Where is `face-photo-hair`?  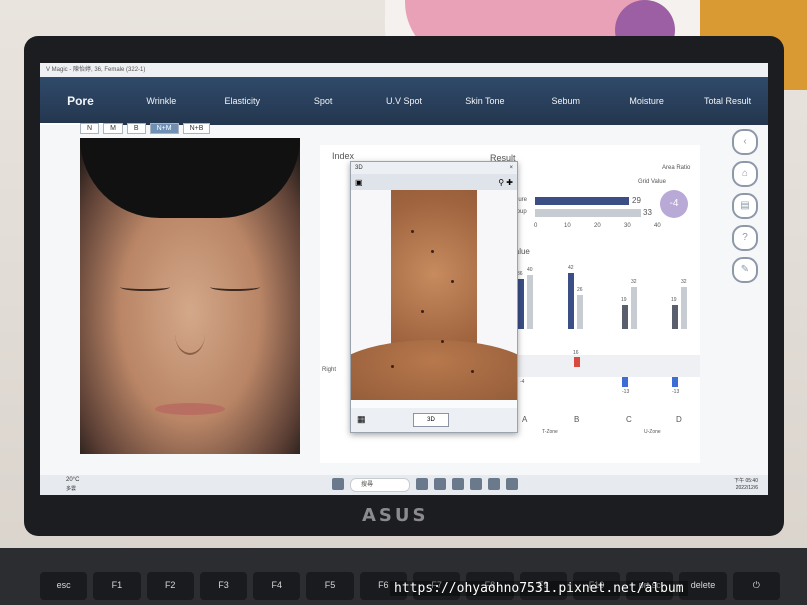
face-photo-hair is located at coordinates (190, 178).